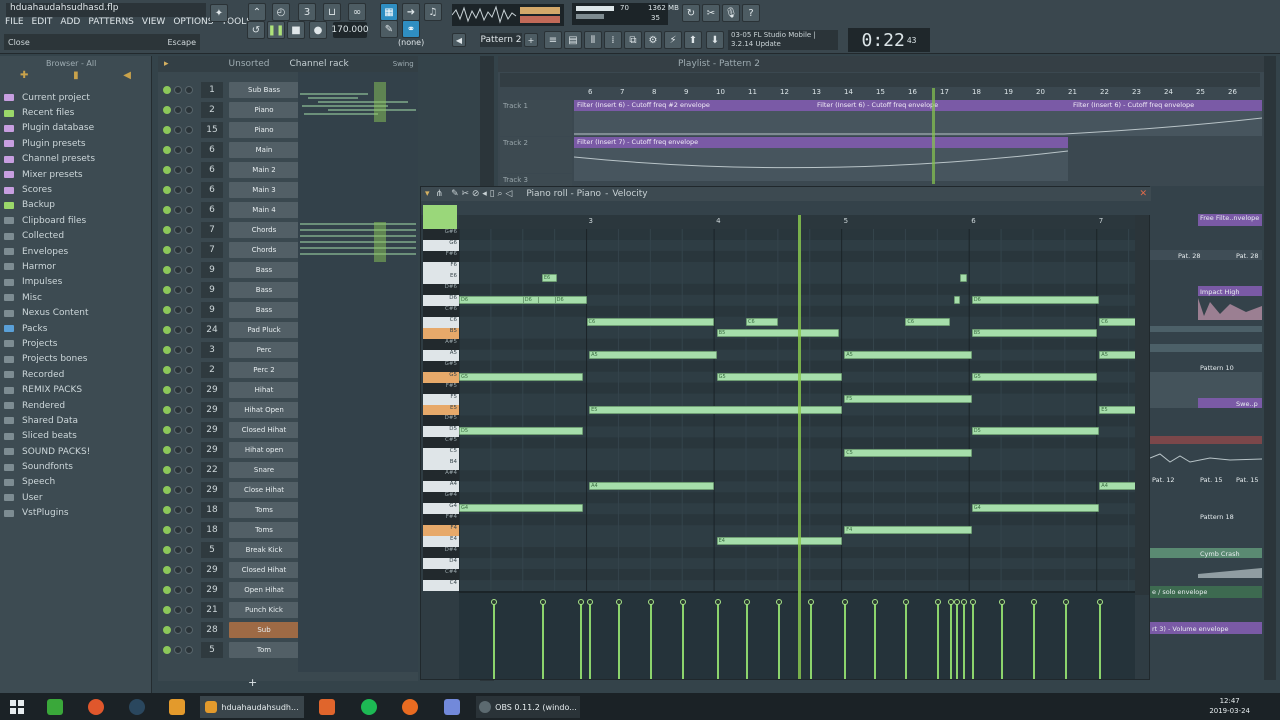 Image resolution: width=1280 pixels, height=720 pixels. What do you see at coordinates (77, 220) in the screenshot?
I see `browser-item: Clipboard files` at bounding box center [77, 220].